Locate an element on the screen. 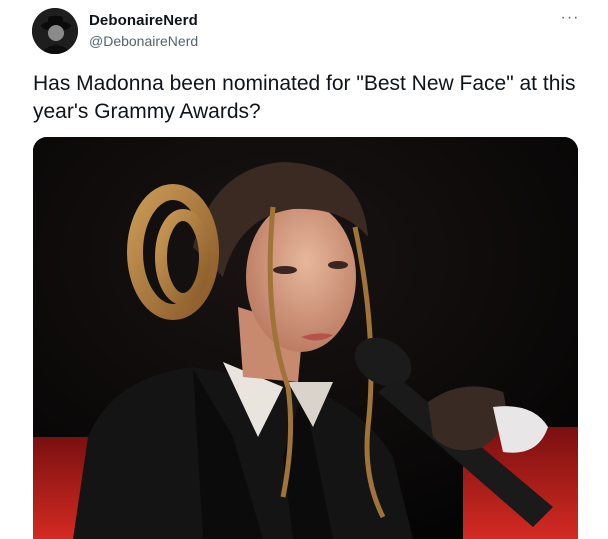 The height and width of the screenshot is (539, 608). author-display-name: DebonaireNerd is located at coordinates (143, 20).